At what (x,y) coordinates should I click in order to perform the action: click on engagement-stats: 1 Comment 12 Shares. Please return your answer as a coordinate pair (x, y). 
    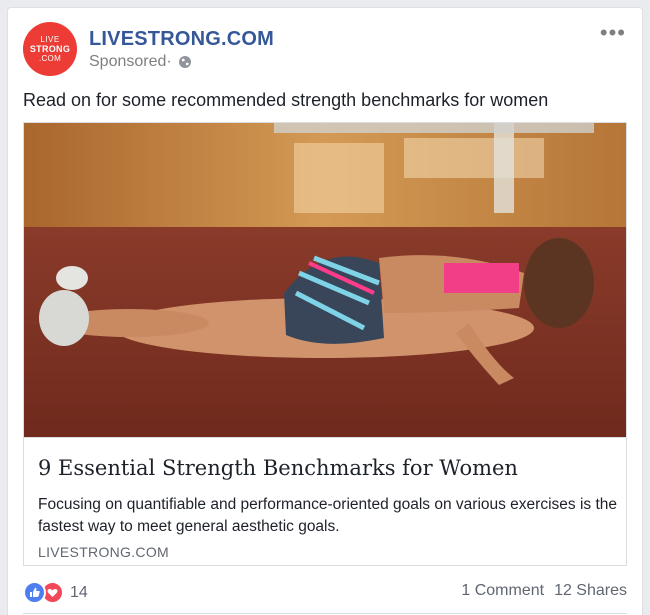
    Looking at the image, I should click on (544, 591).